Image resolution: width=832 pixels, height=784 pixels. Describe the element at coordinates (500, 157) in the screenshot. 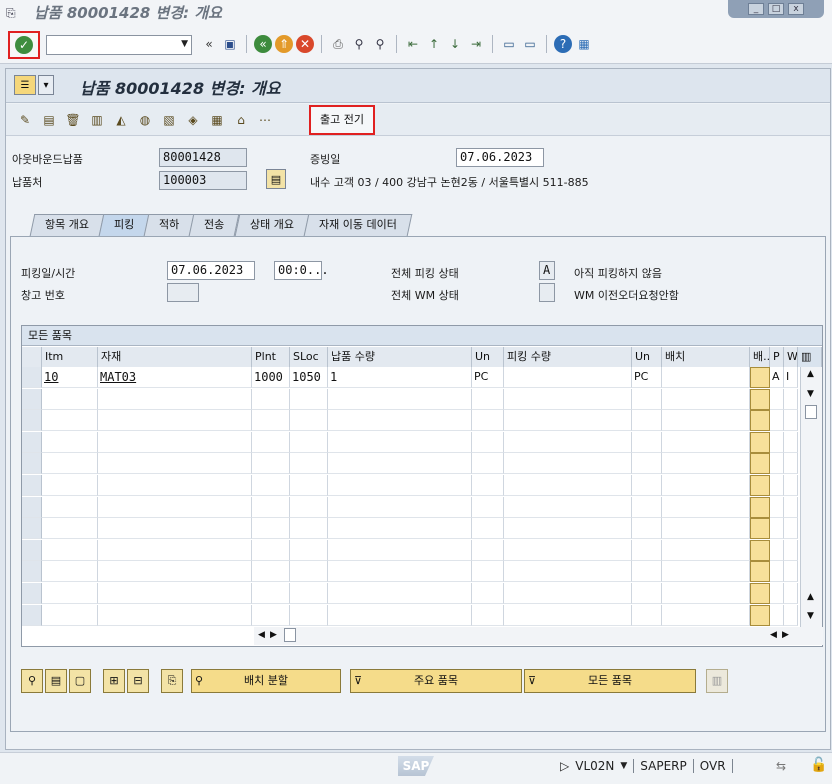

I see `document-date-field: 07.06.2023` at that location.